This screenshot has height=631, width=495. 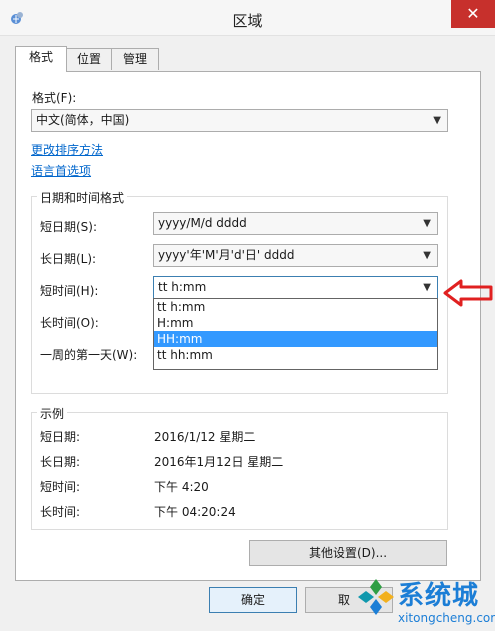 What do you see at coordinates (376, 597) in the screenshot?
I see `windows-logo-icon` at bounding box center [376, 597].